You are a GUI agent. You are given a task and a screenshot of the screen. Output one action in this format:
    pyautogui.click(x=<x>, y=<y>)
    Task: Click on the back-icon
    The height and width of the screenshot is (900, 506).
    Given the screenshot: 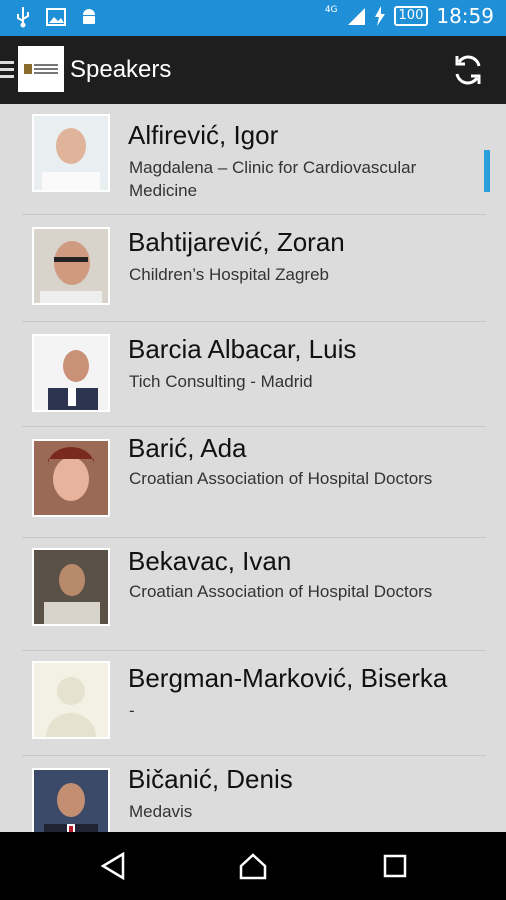 What is the action you would take?
    pyautogui.click(x=113, y=866)
    